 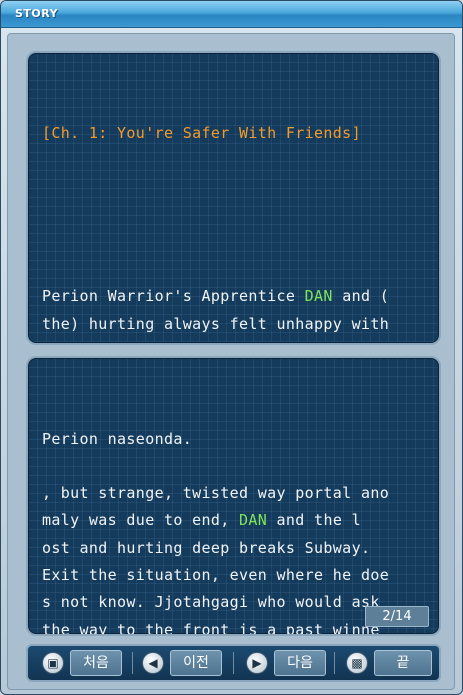 What do you see at coordinates (196, 663) in the screenshot?
I see `prev-page-label: 이전` at bounding box center [196, 663].